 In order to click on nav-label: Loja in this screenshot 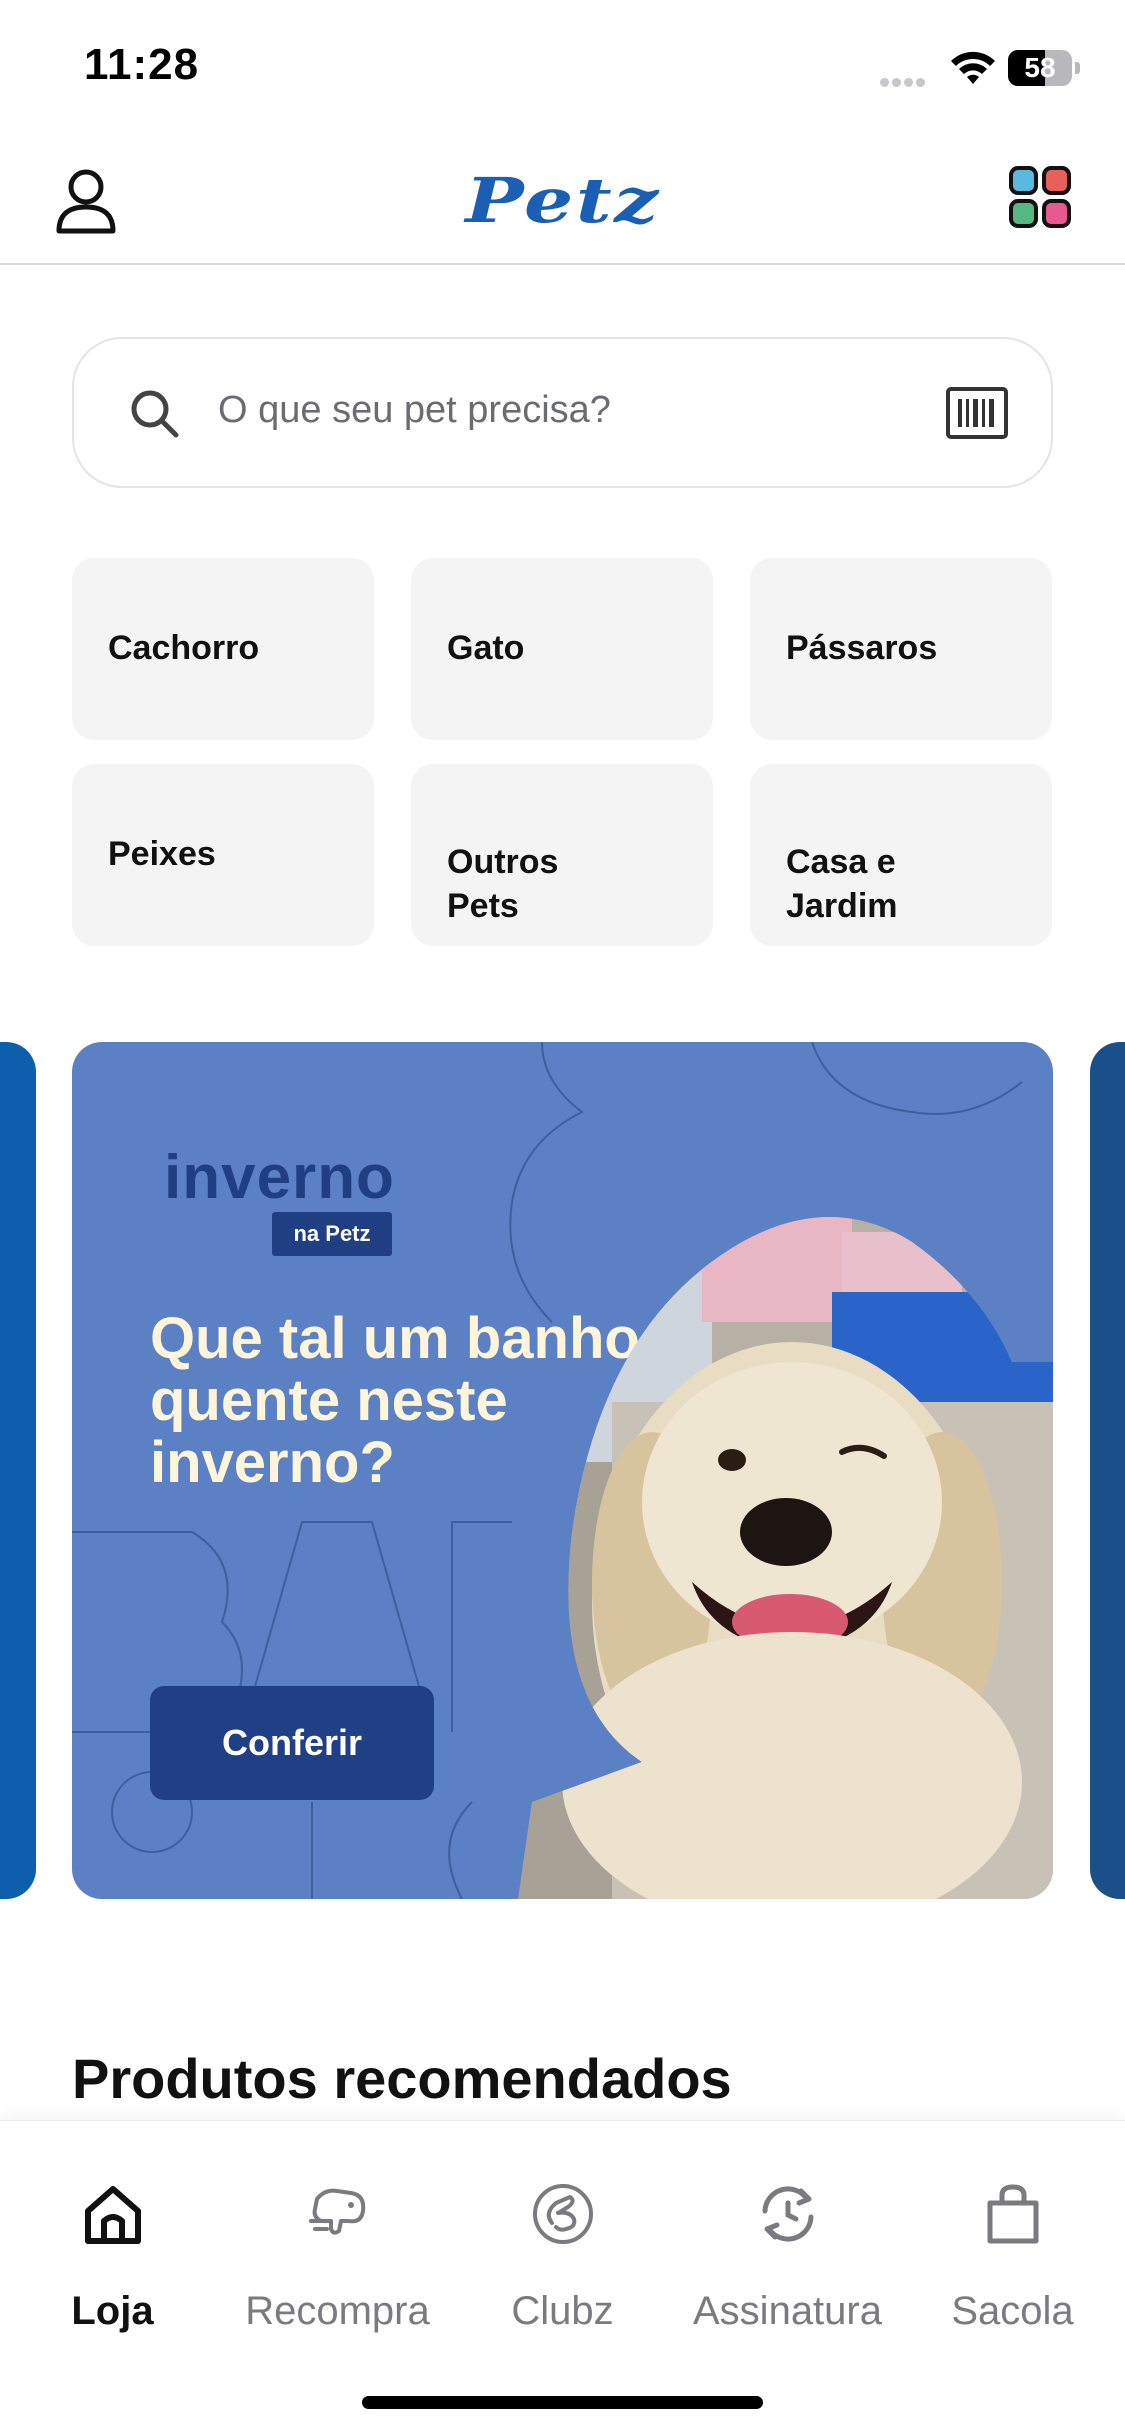, I will do `click(112, 2311)`.